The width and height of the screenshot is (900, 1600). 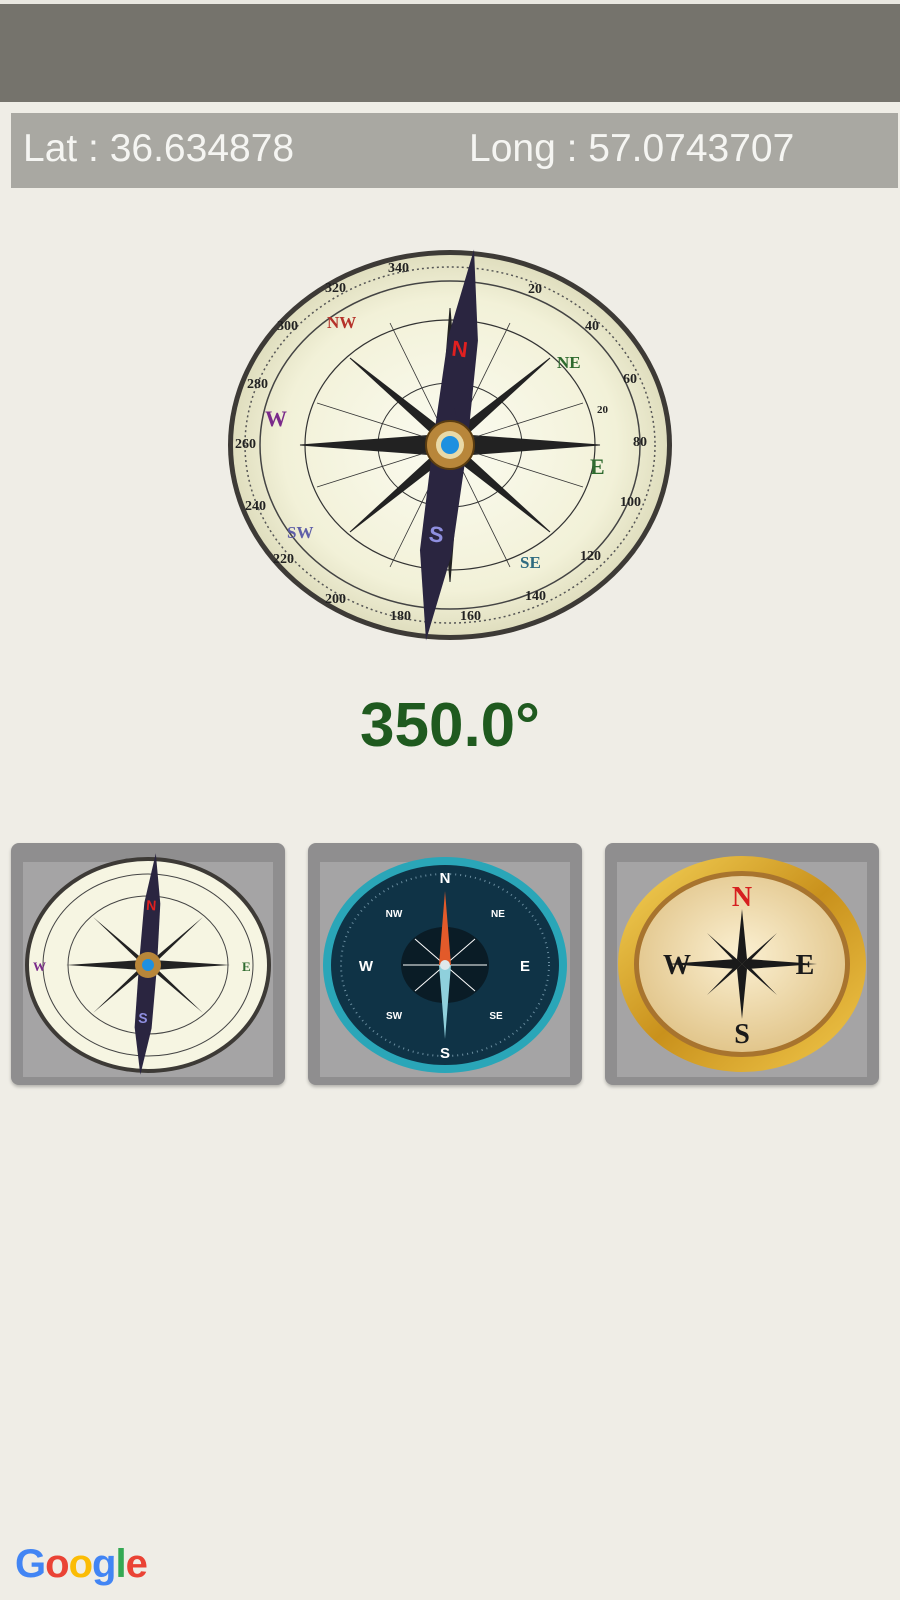 What do you see at coordinates (245, 444) in the screenshot?
I see `tick-label: 260` at bounding box center [245, 444].